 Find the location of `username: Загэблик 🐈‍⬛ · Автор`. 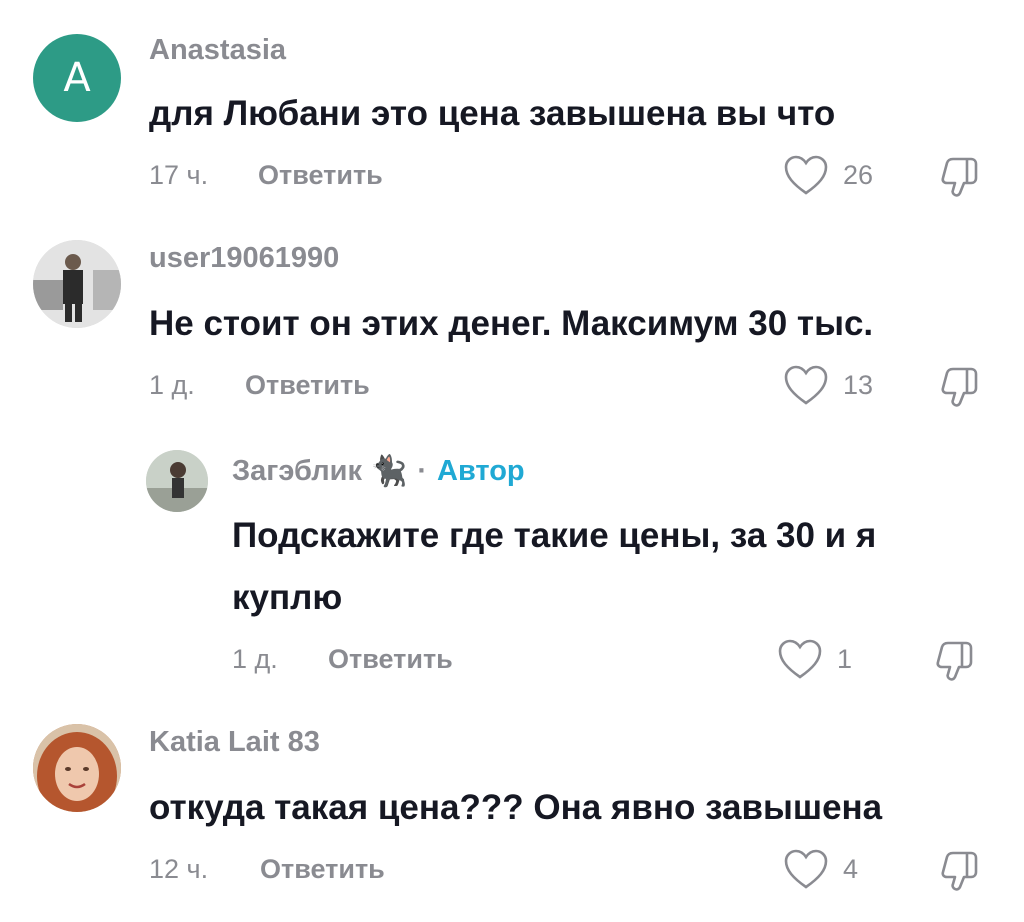

username: Загэблик 🐈‍⬛ · Автор is located at coordinates (378, 471).